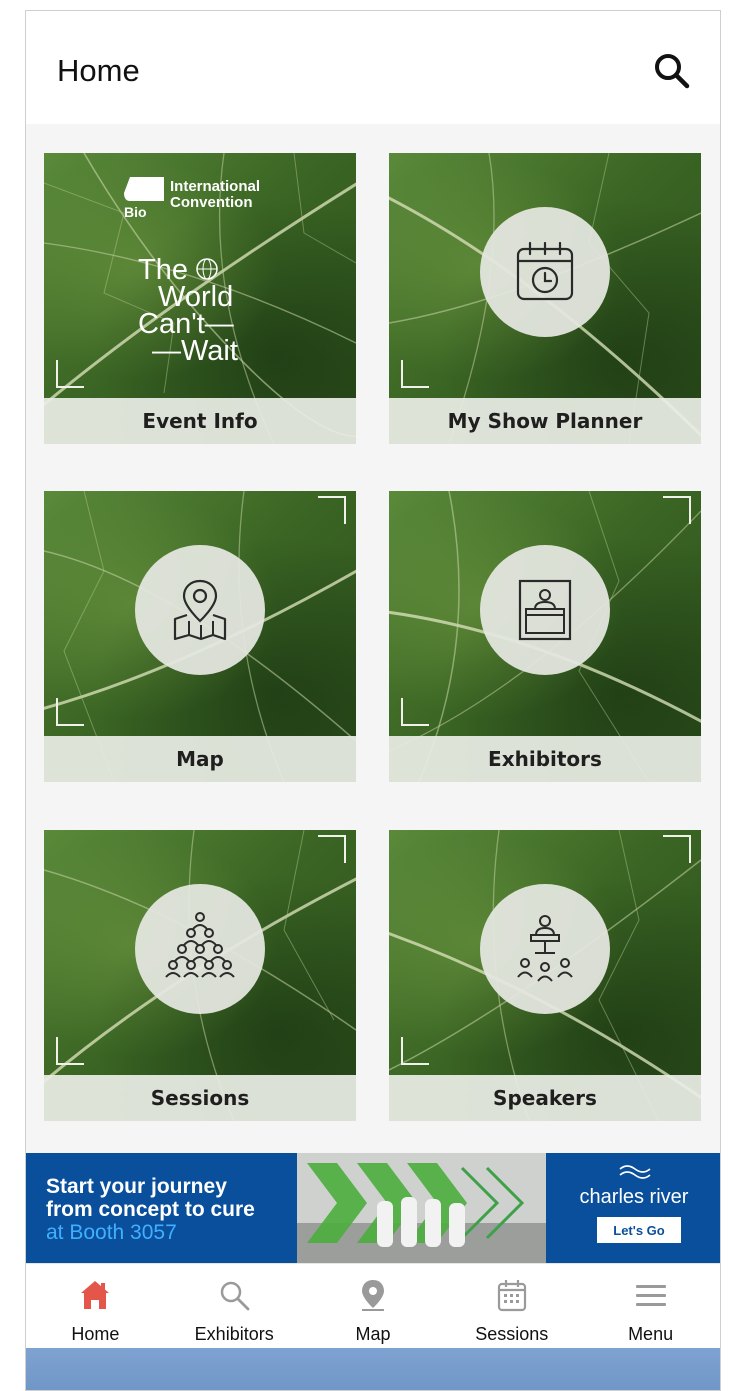 This screenshot has height=1391, width=731. Describe the element at coordinates (635, 1172) in the screenshot. I see `wave-logo-icon` at that location.